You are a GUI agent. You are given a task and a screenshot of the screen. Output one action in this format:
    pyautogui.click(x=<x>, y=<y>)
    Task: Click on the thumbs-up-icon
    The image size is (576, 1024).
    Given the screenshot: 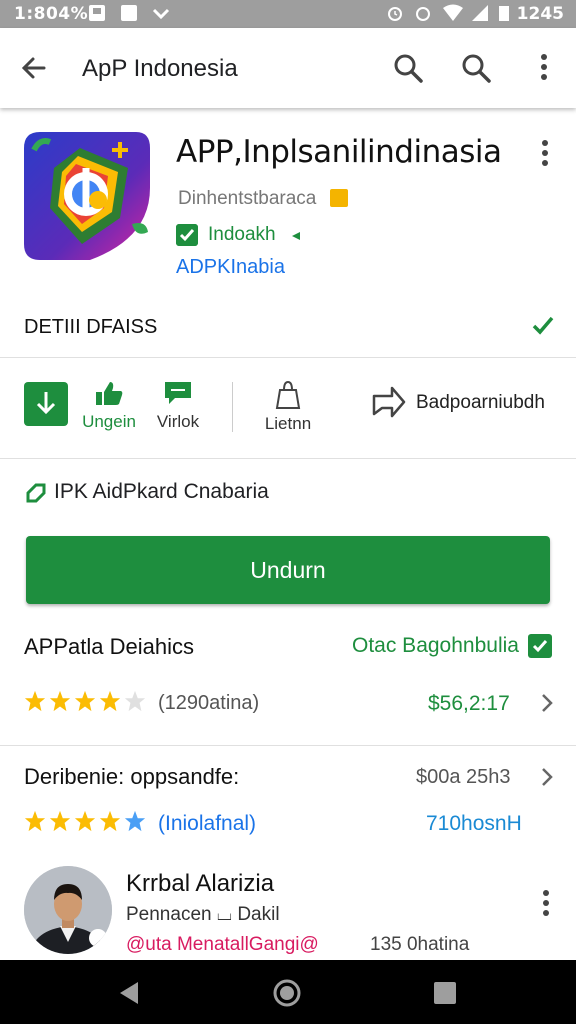 What is the action you would take?
    pyautogui.click(x=109, y=393)
    